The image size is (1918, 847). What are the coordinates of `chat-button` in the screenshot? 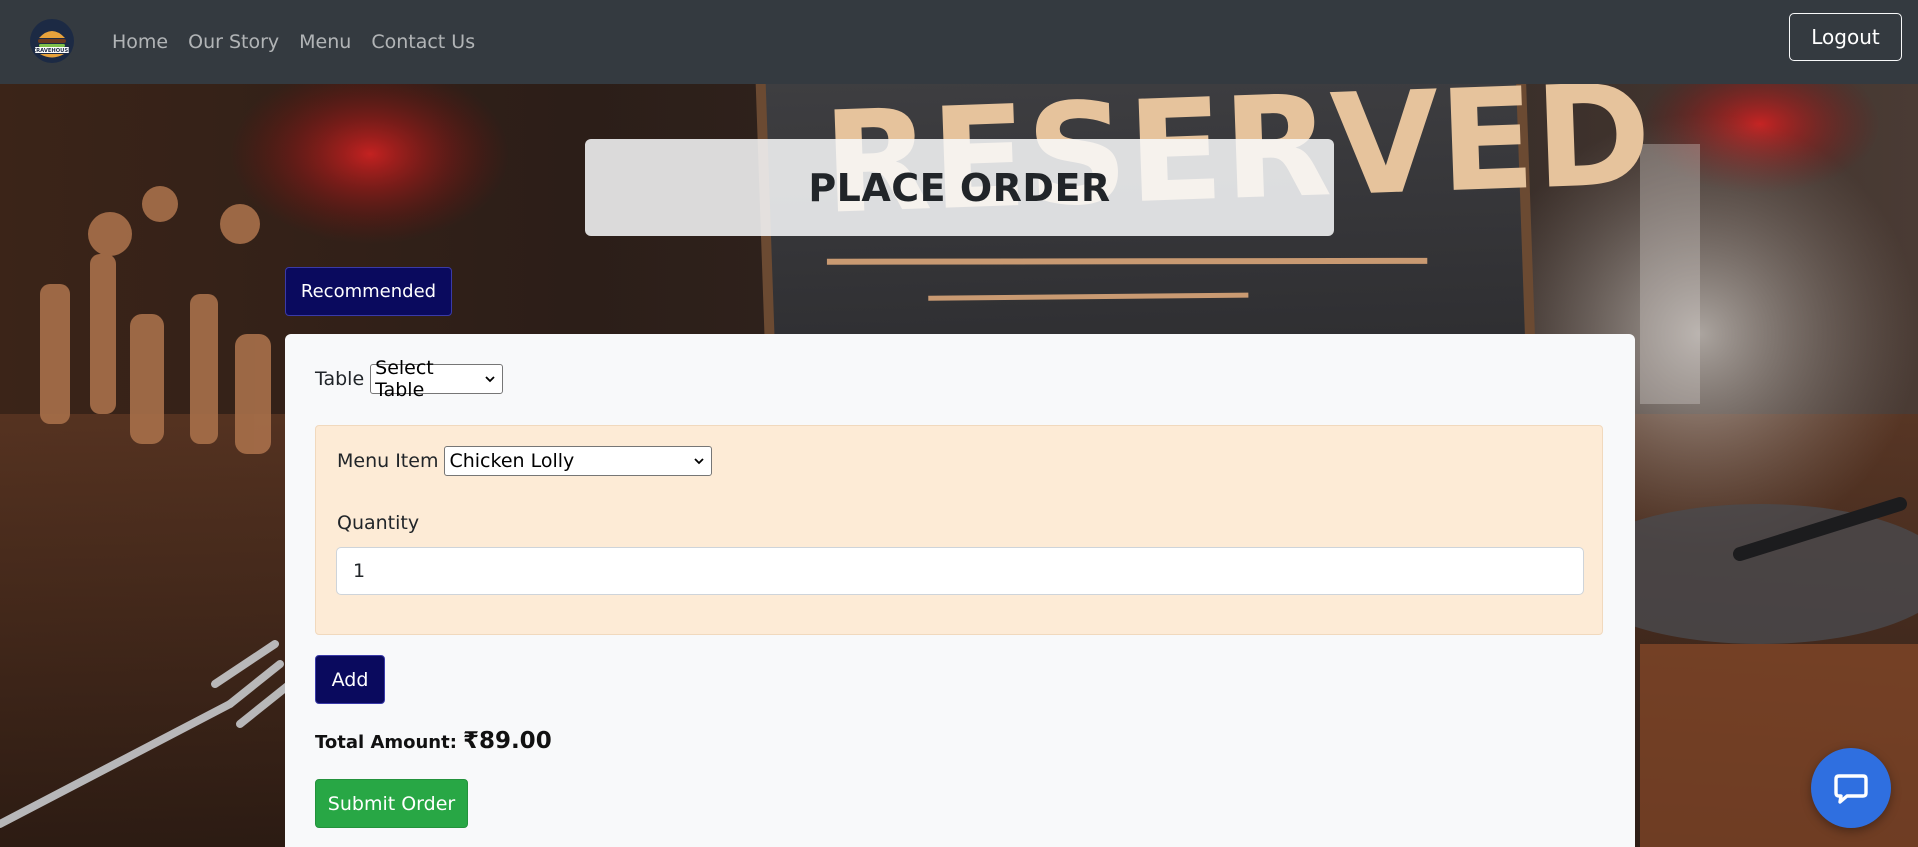 It's located at (1851, 788).